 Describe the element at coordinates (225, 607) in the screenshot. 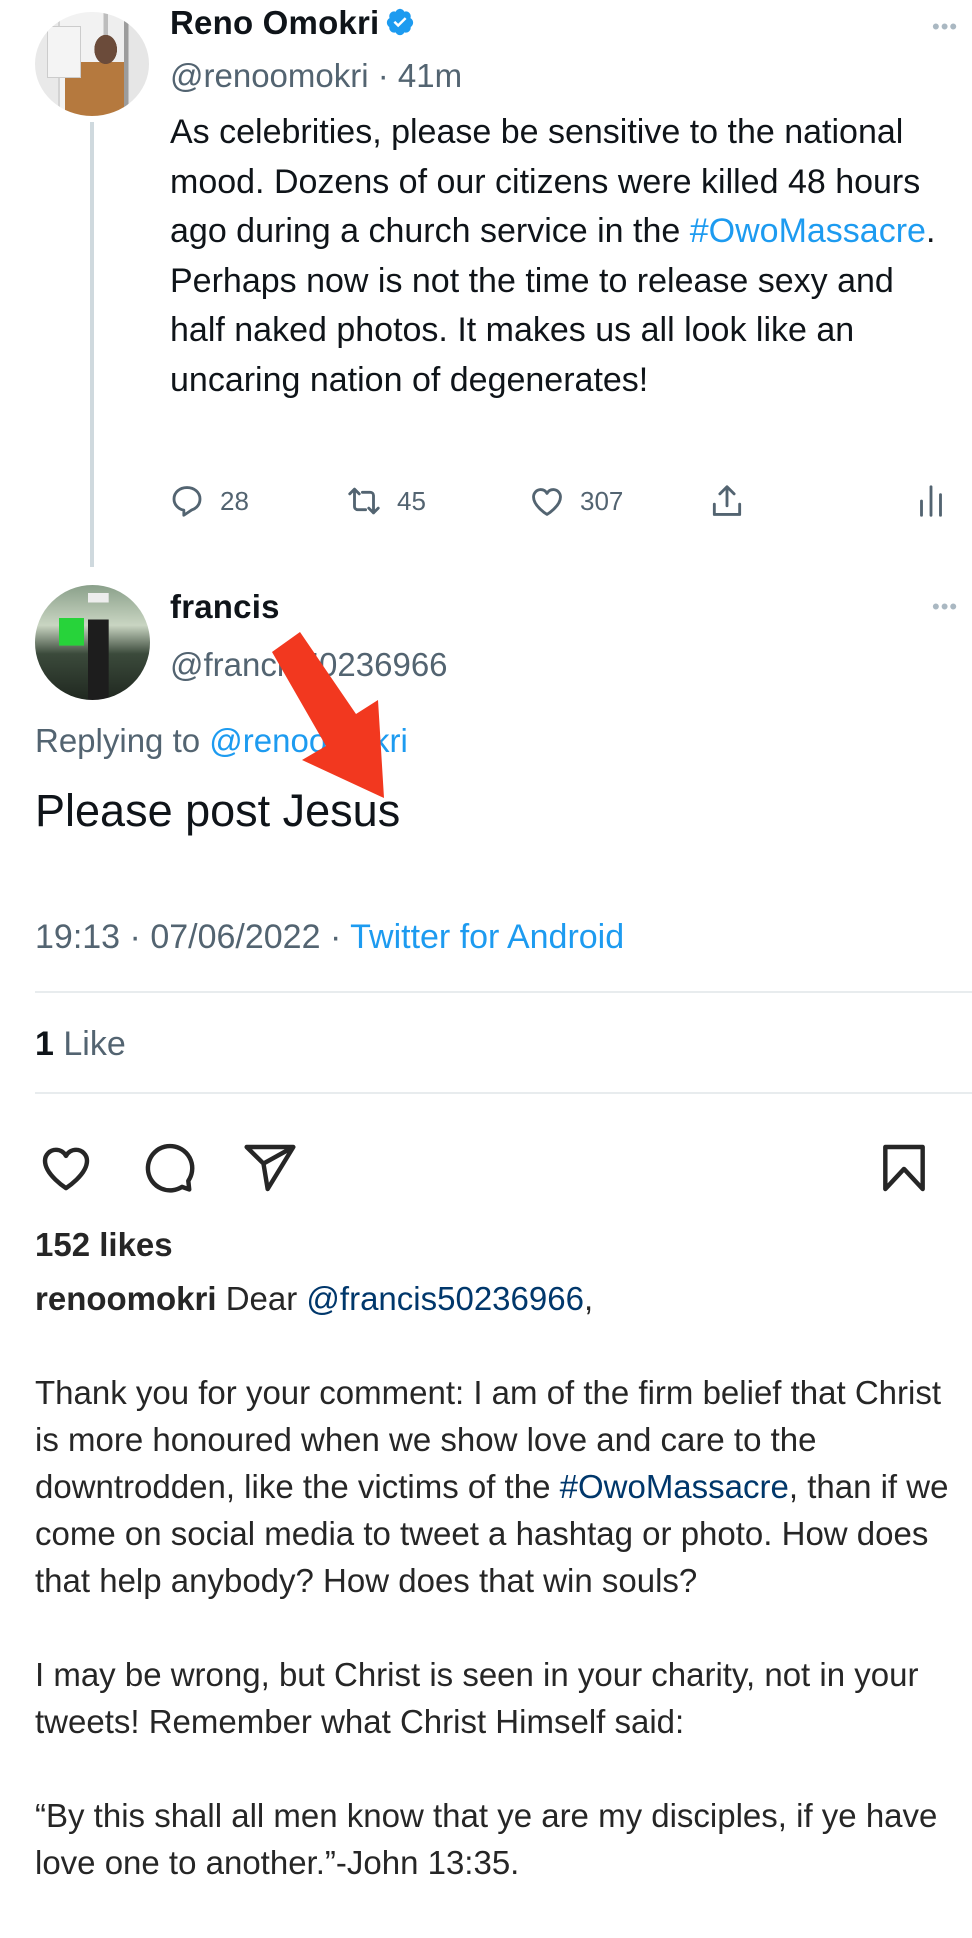

I see `reply-author-name: francis` at that location.